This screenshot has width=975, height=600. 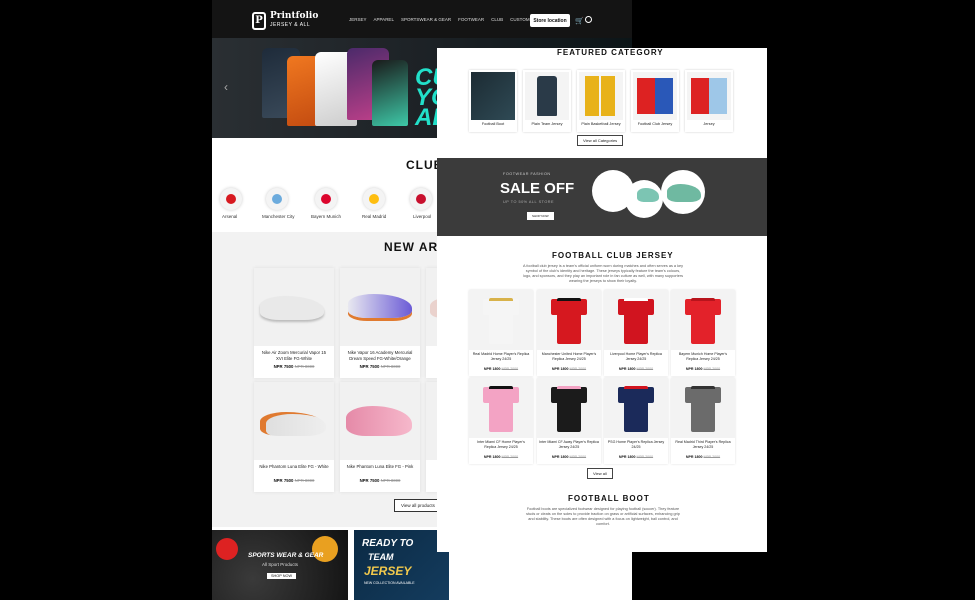 What do you see at coordinates (601, 124) in the screenshot?
I see `category-label: Plain Basketball Jersey` at bounding box center [601, 124].